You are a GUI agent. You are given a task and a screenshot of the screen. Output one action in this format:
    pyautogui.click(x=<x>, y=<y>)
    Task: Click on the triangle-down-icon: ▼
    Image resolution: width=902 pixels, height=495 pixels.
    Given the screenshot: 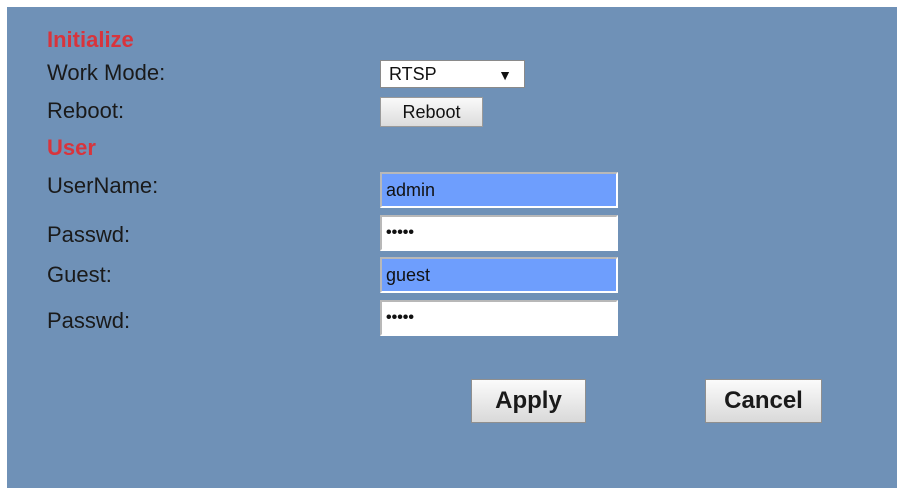 What is the action you would take?
    pyautogui.click(x=505, y=75)
    